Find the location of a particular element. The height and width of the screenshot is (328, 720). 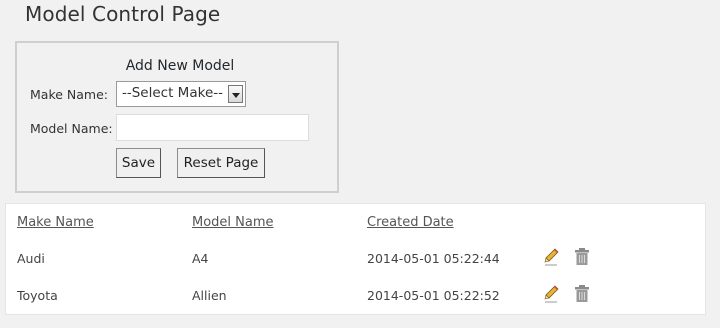

make-select: --Select Make-- is located at coordinates (181, 94).